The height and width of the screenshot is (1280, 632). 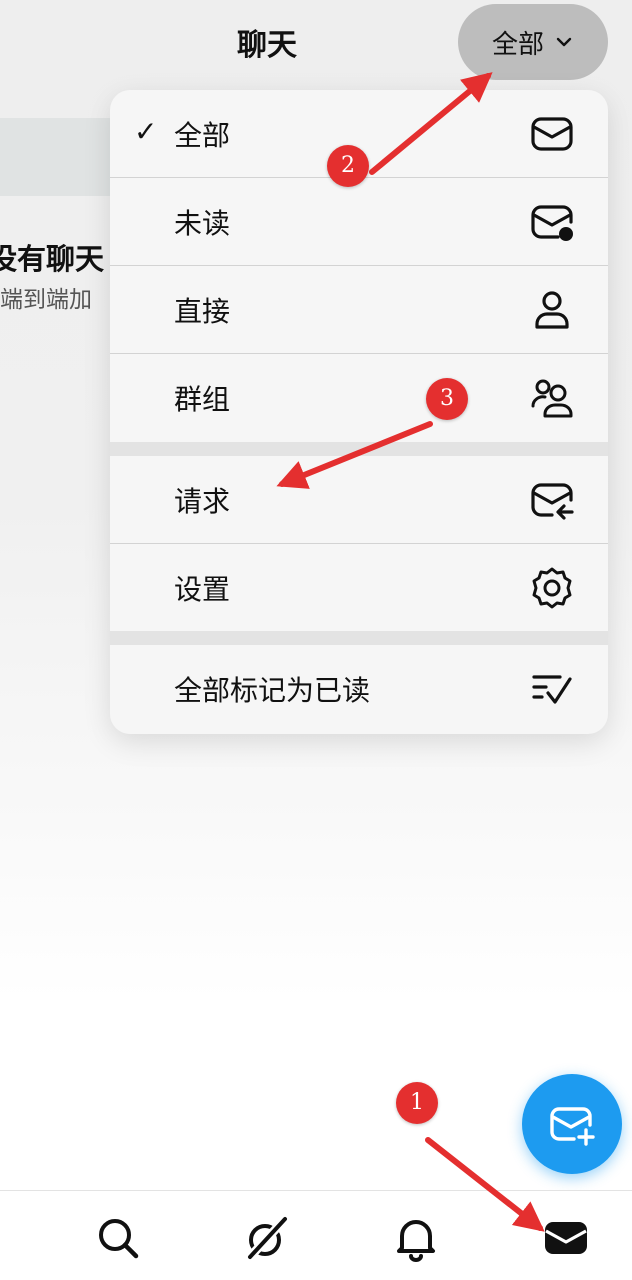 I want to click on search-icon, so click(x=119, y=1239).